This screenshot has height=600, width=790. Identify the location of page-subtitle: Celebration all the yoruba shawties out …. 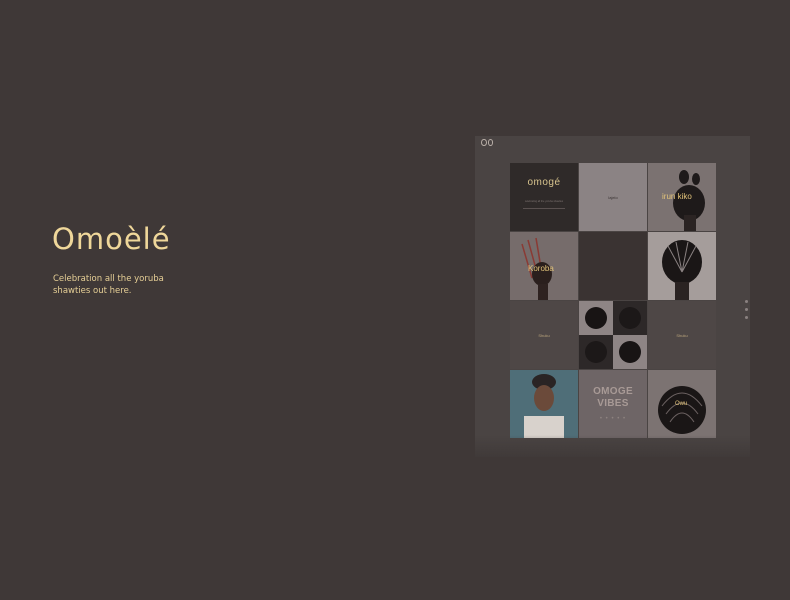
(108, 285).